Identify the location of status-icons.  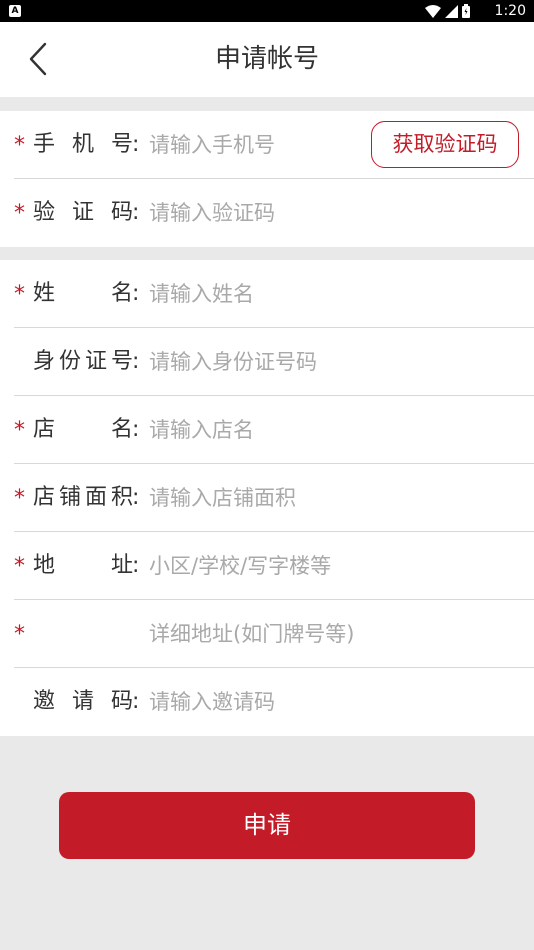
(447, 11).